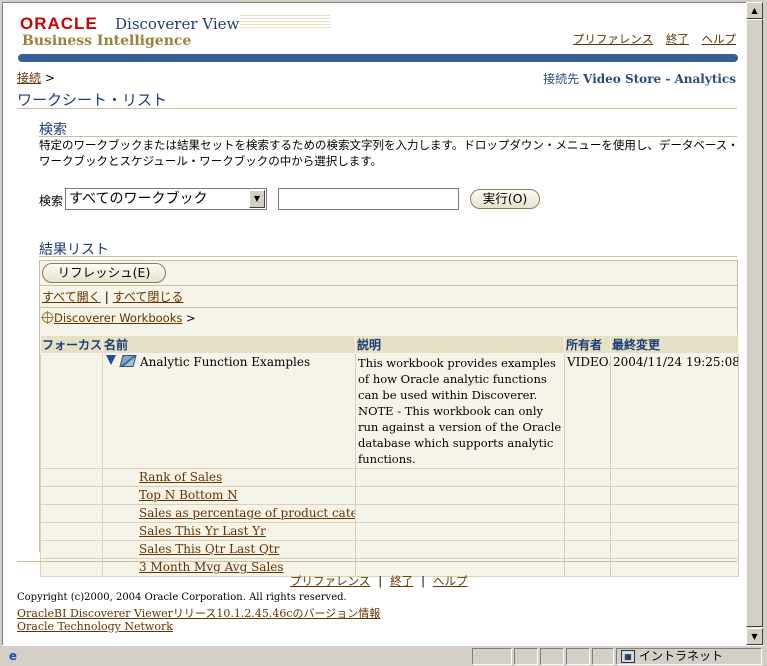  I want to click on search-input, so click(368, 199).